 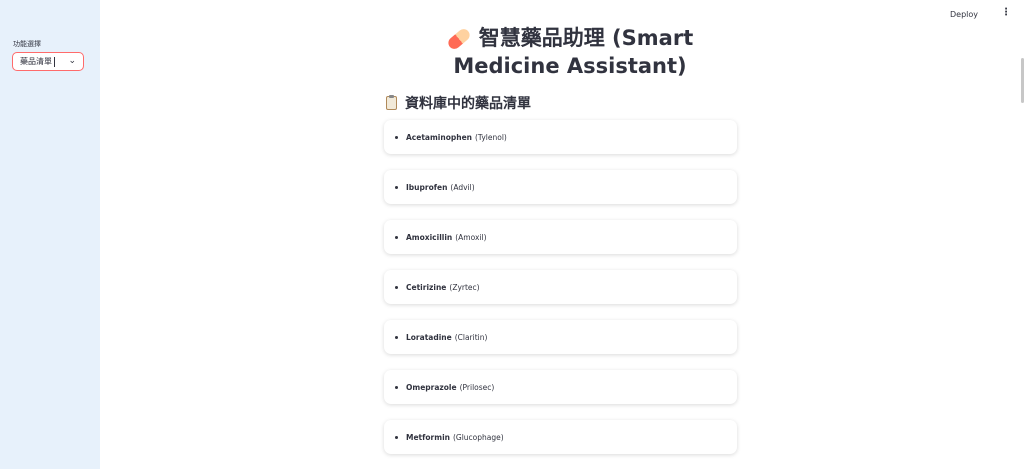 I want to click on drug-name: Omeprazole, so click(x=431, y=387).